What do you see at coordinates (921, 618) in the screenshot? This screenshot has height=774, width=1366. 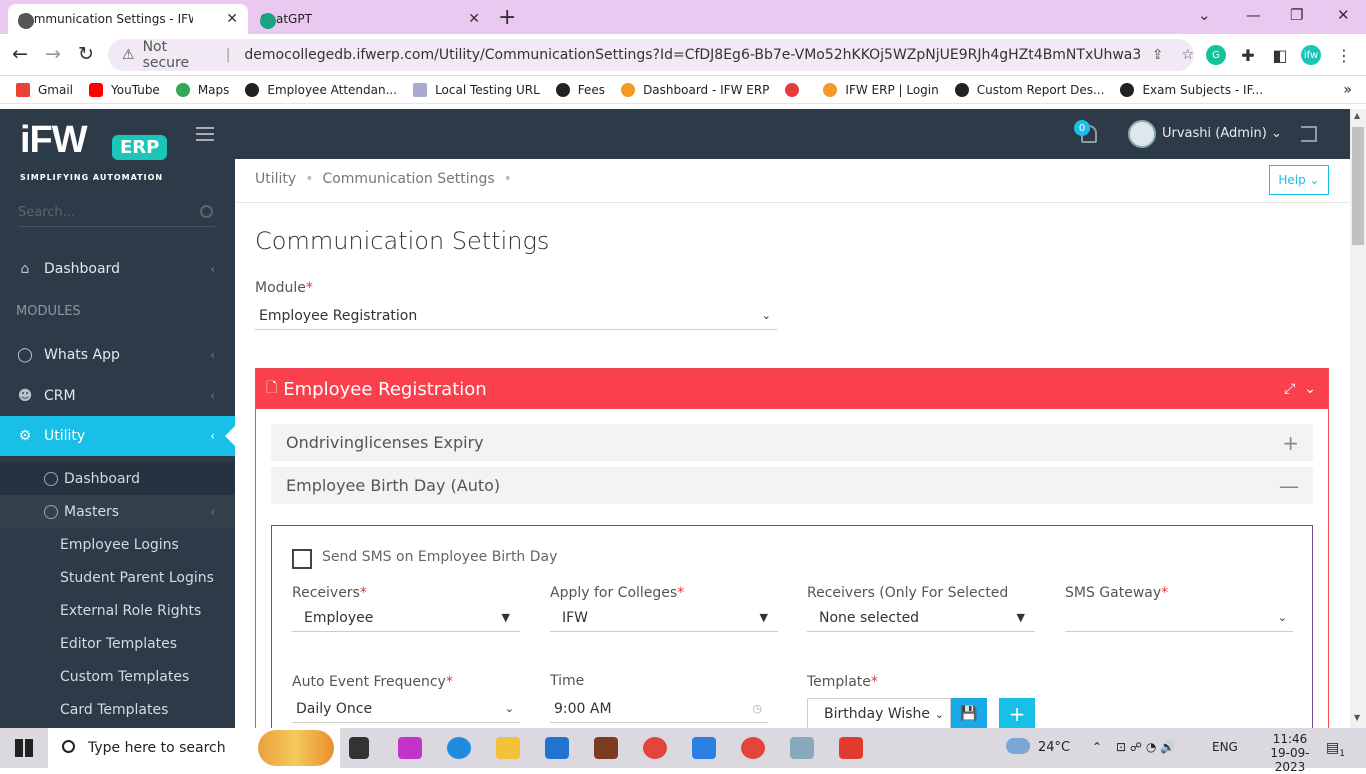 I see `receivers-selected-select: None selected ▼` at bounding box center [921, 618].